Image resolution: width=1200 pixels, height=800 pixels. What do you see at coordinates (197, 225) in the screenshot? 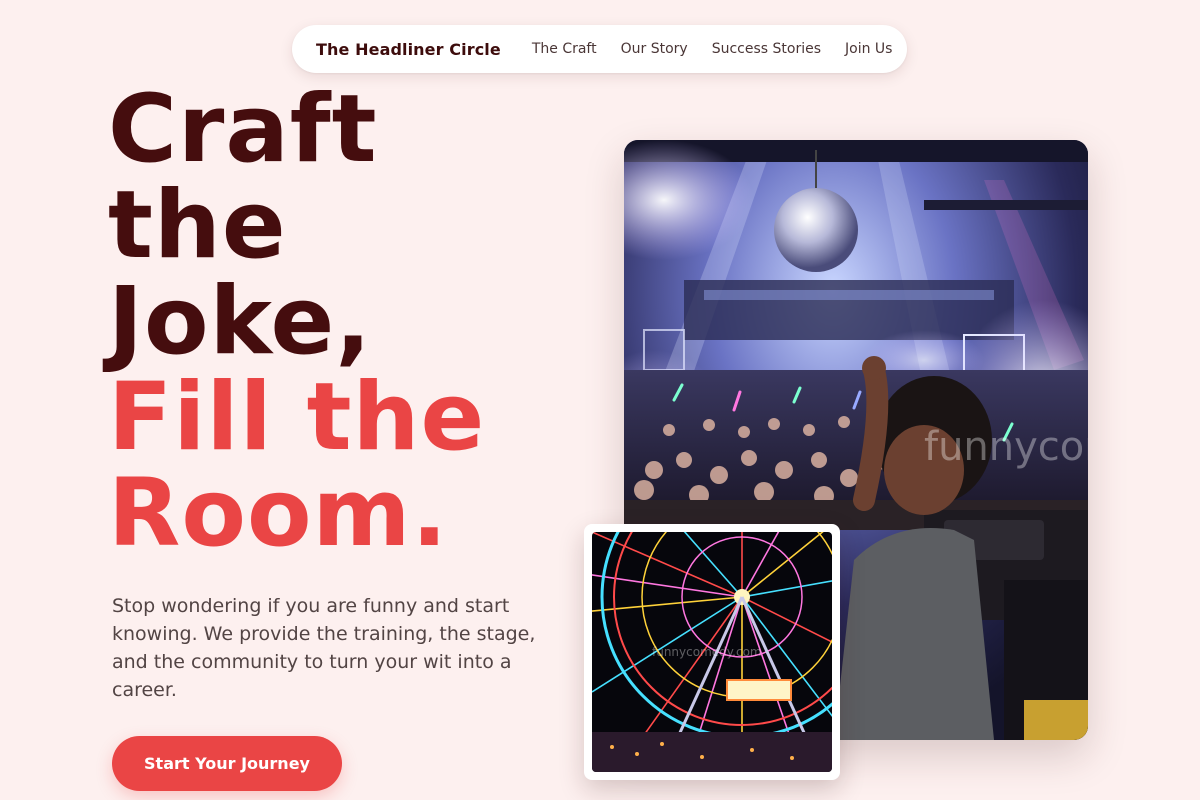
I see `headline-line: the` at bounding box center [197, 225].